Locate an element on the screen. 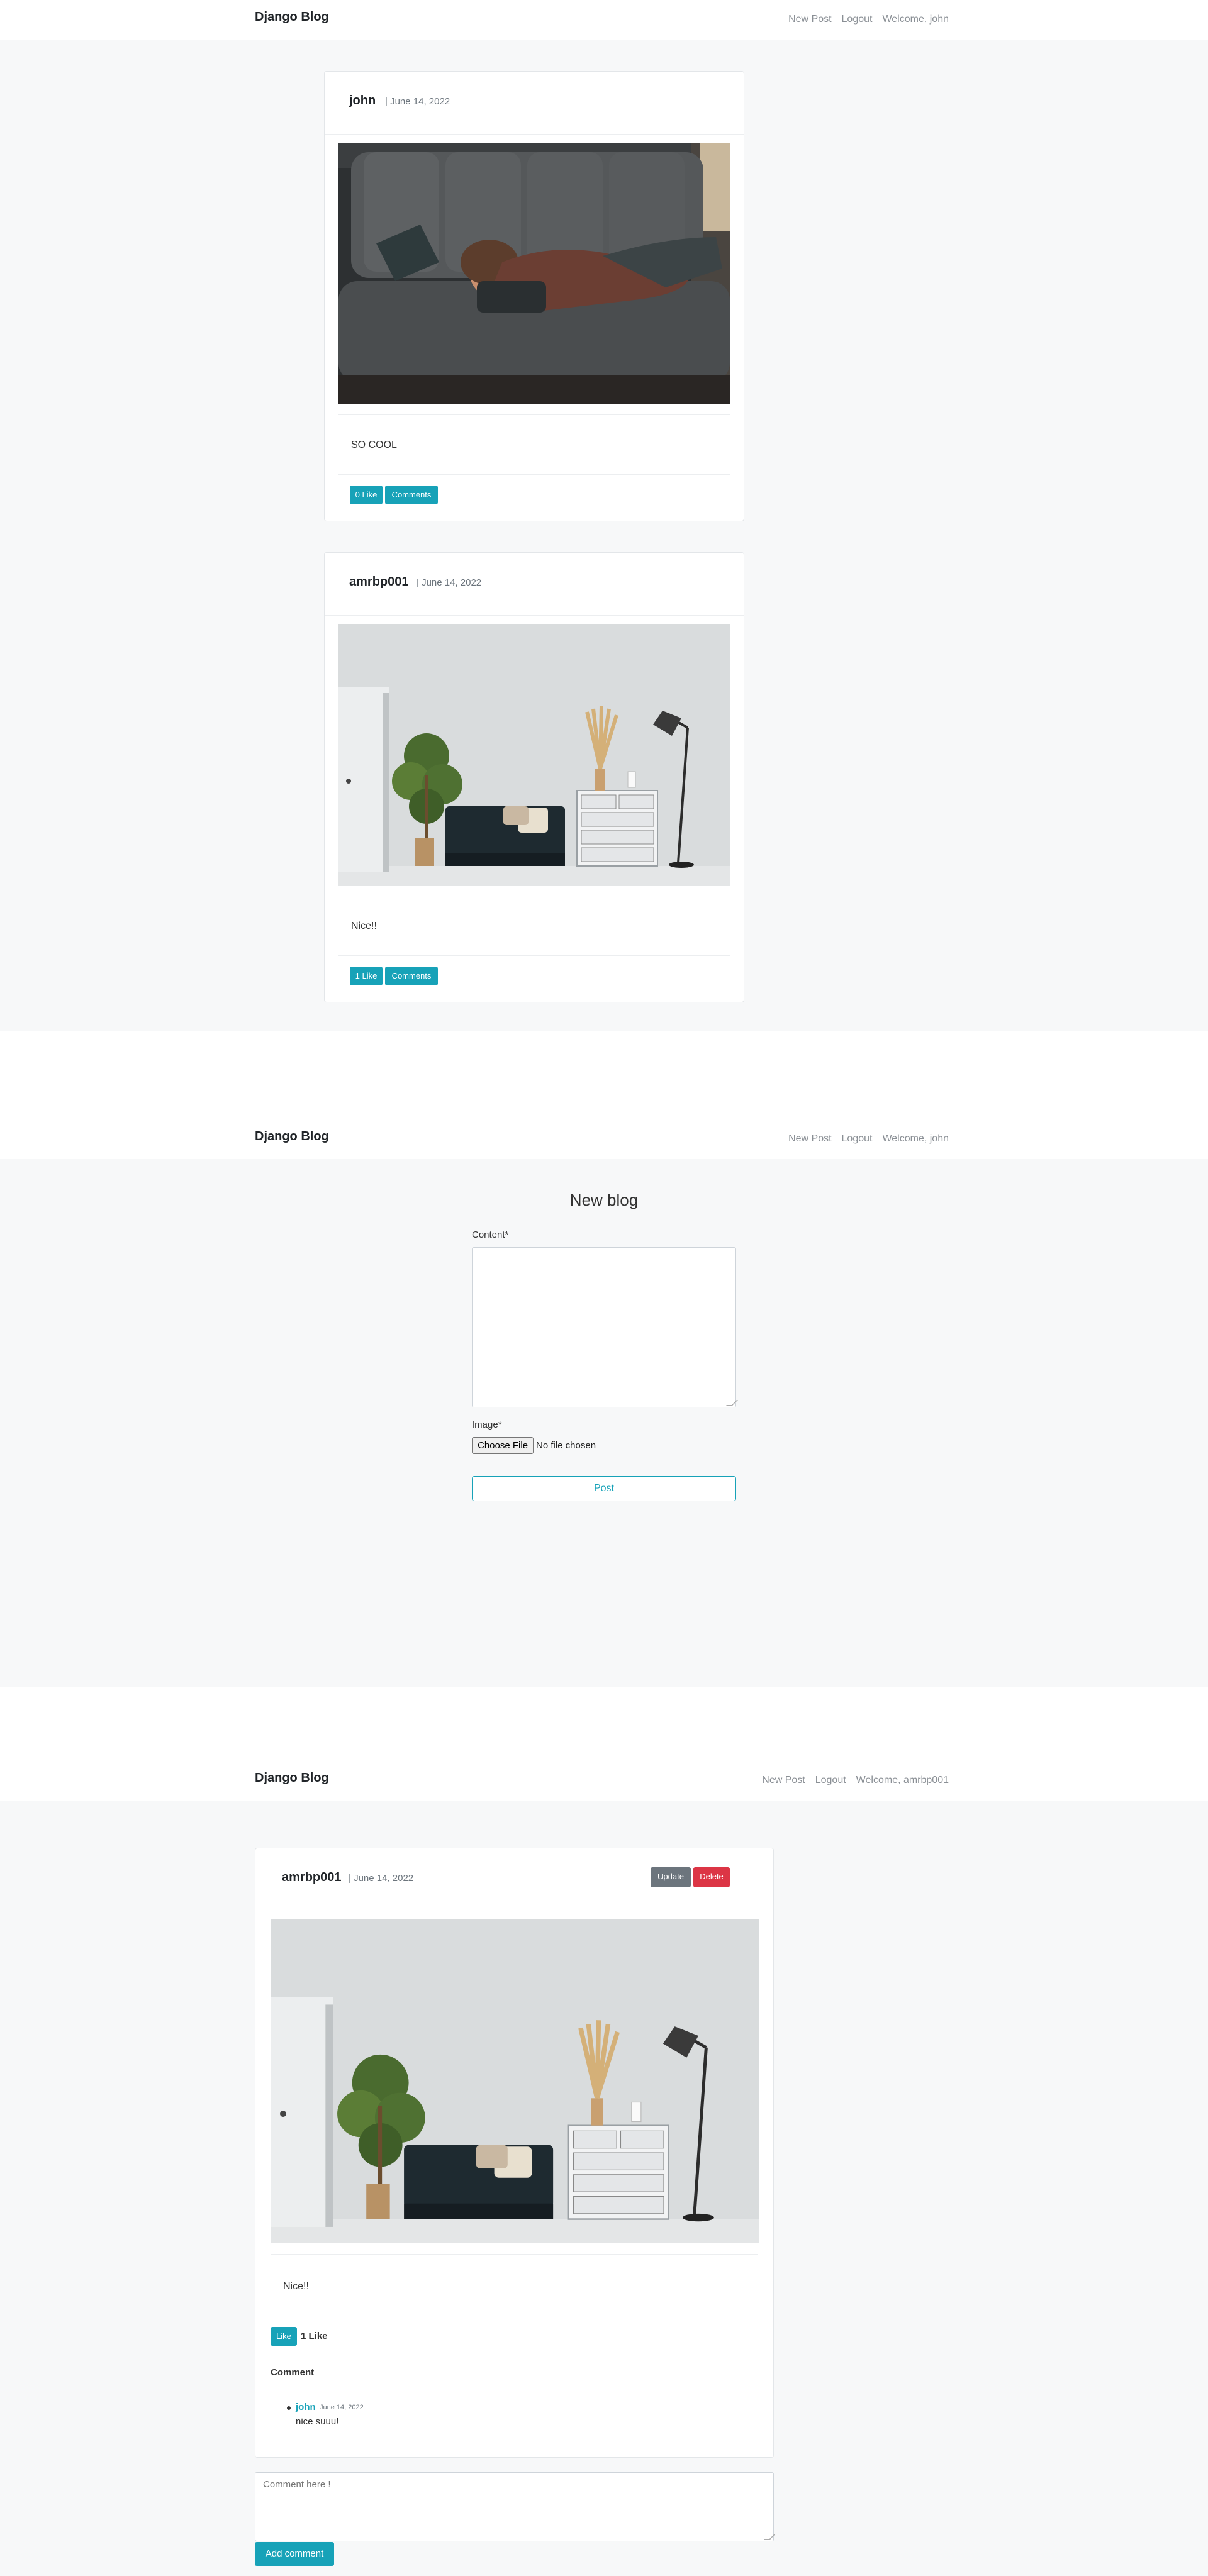  content-label: Content* is located at coordinates (490, 1235).